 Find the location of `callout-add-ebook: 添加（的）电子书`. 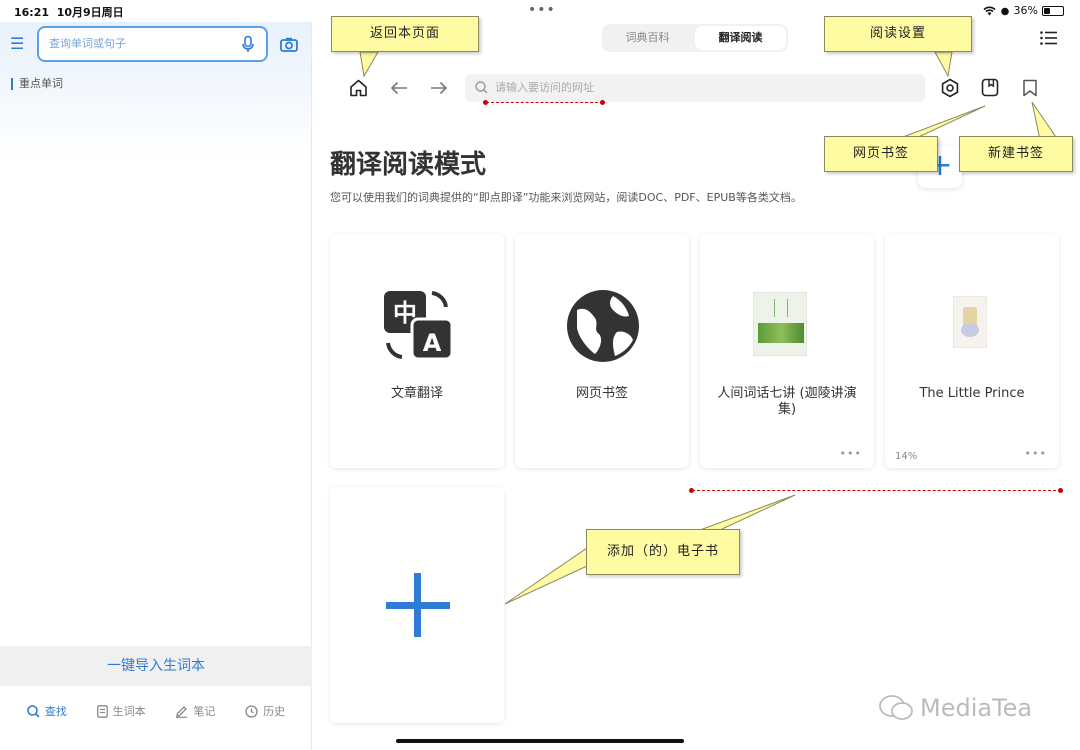

callout-add-ebook: 添加（的）电子书 is located at coordinates (663, 552).